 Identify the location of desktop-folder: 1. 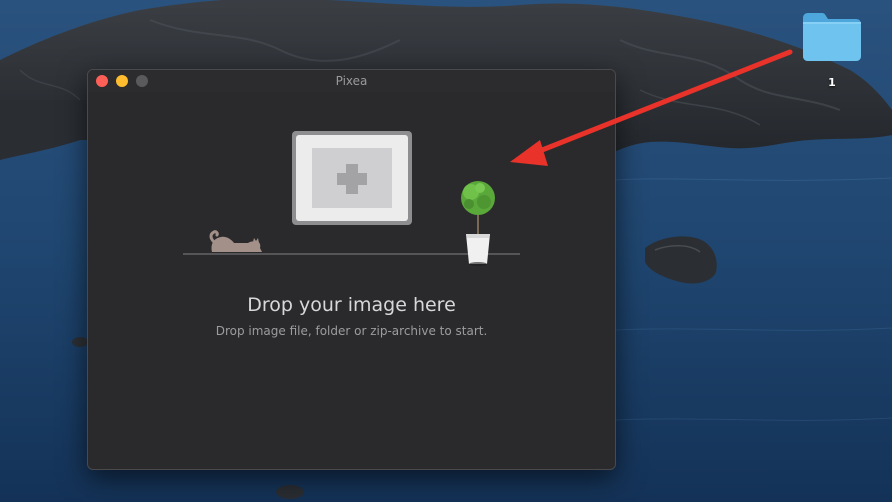
(832, 52).